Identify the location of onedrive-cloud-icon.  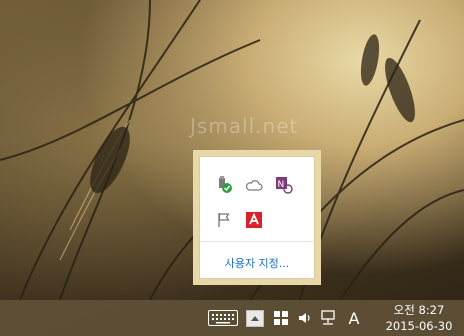
(254, 185).